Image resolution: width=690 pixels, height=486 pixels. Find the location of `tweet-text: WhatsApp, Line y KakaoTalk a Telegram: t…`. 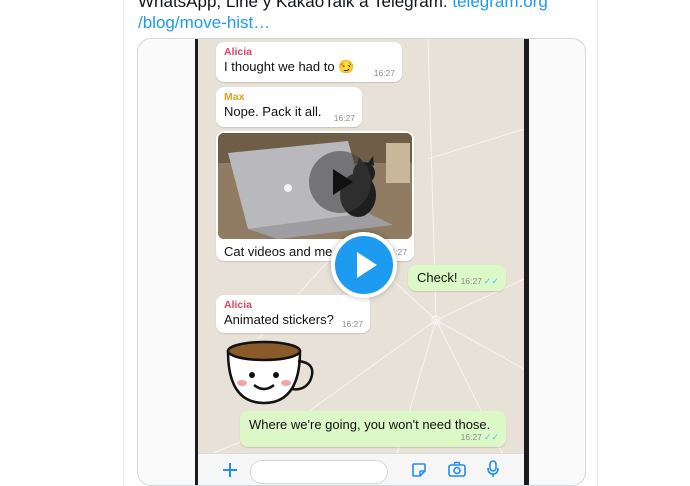

tweet-text: WhatsApp, Line y KakaoTalk a Telegram: t… is located at coordinates (363, 16).